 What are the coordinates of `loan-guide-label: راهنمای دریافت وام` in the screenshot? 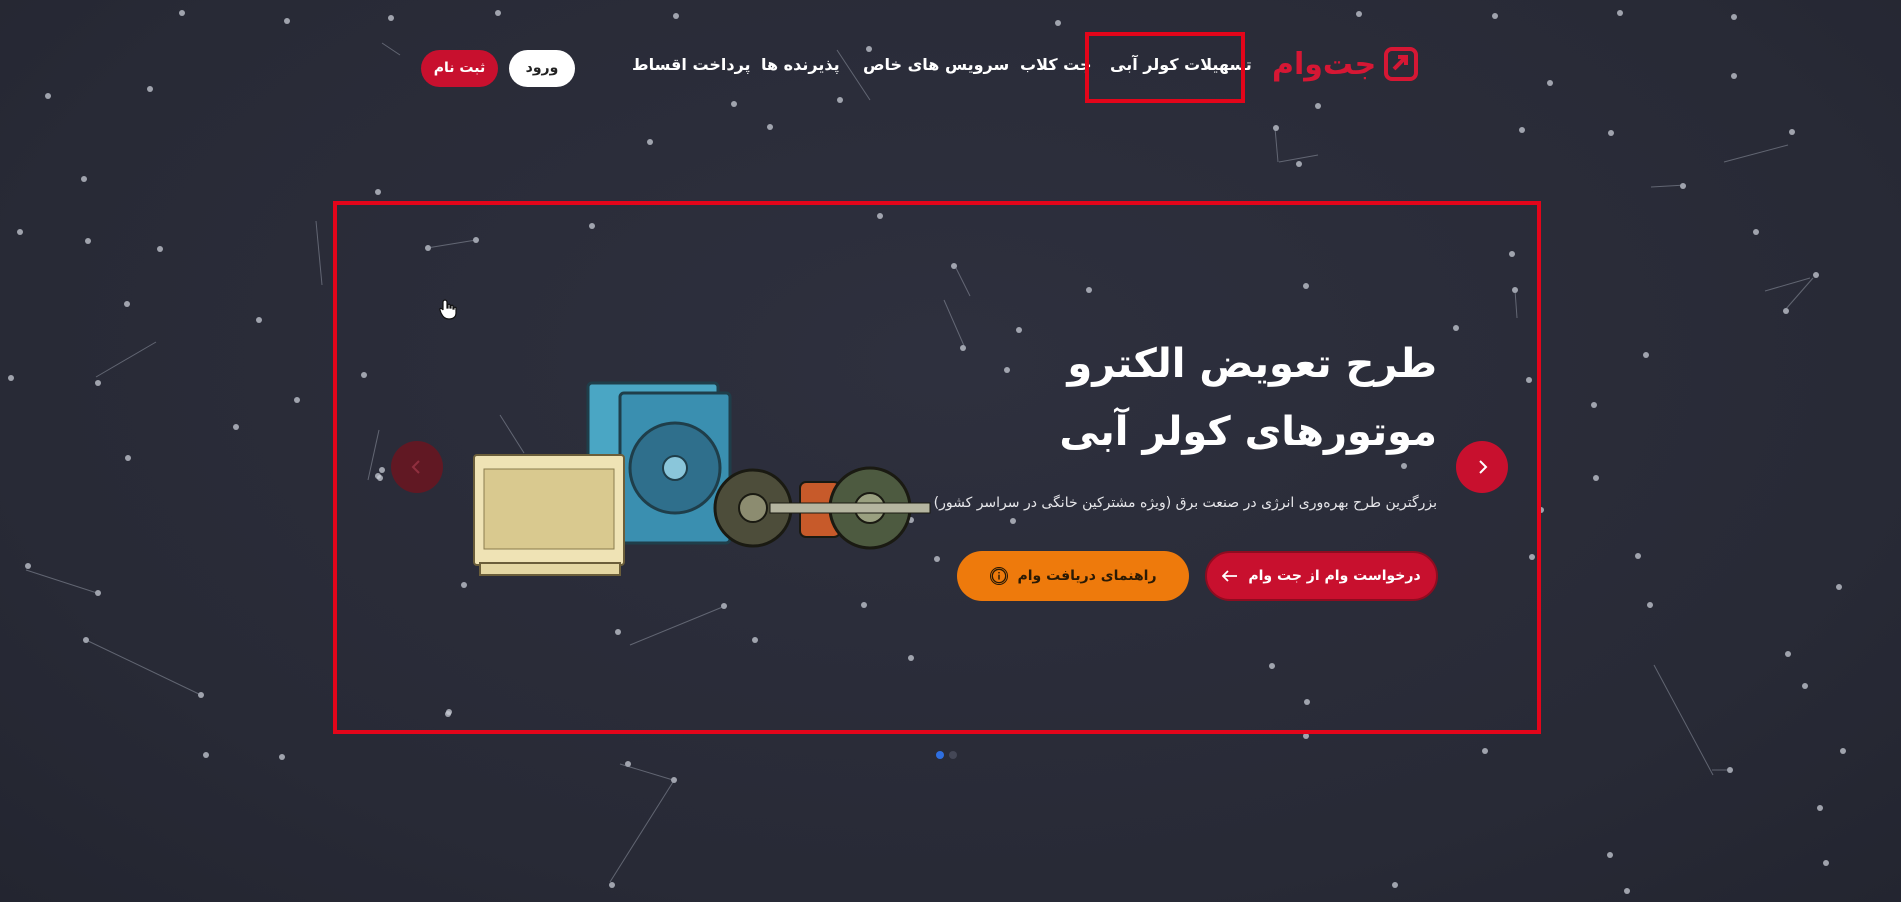 It's located at (1087, 576).